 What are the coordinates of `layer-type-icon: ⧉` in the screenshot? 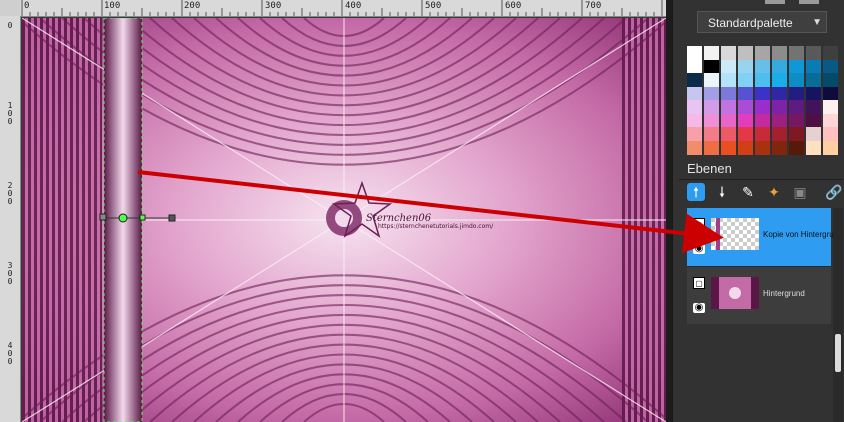 It's located at (699, 224).